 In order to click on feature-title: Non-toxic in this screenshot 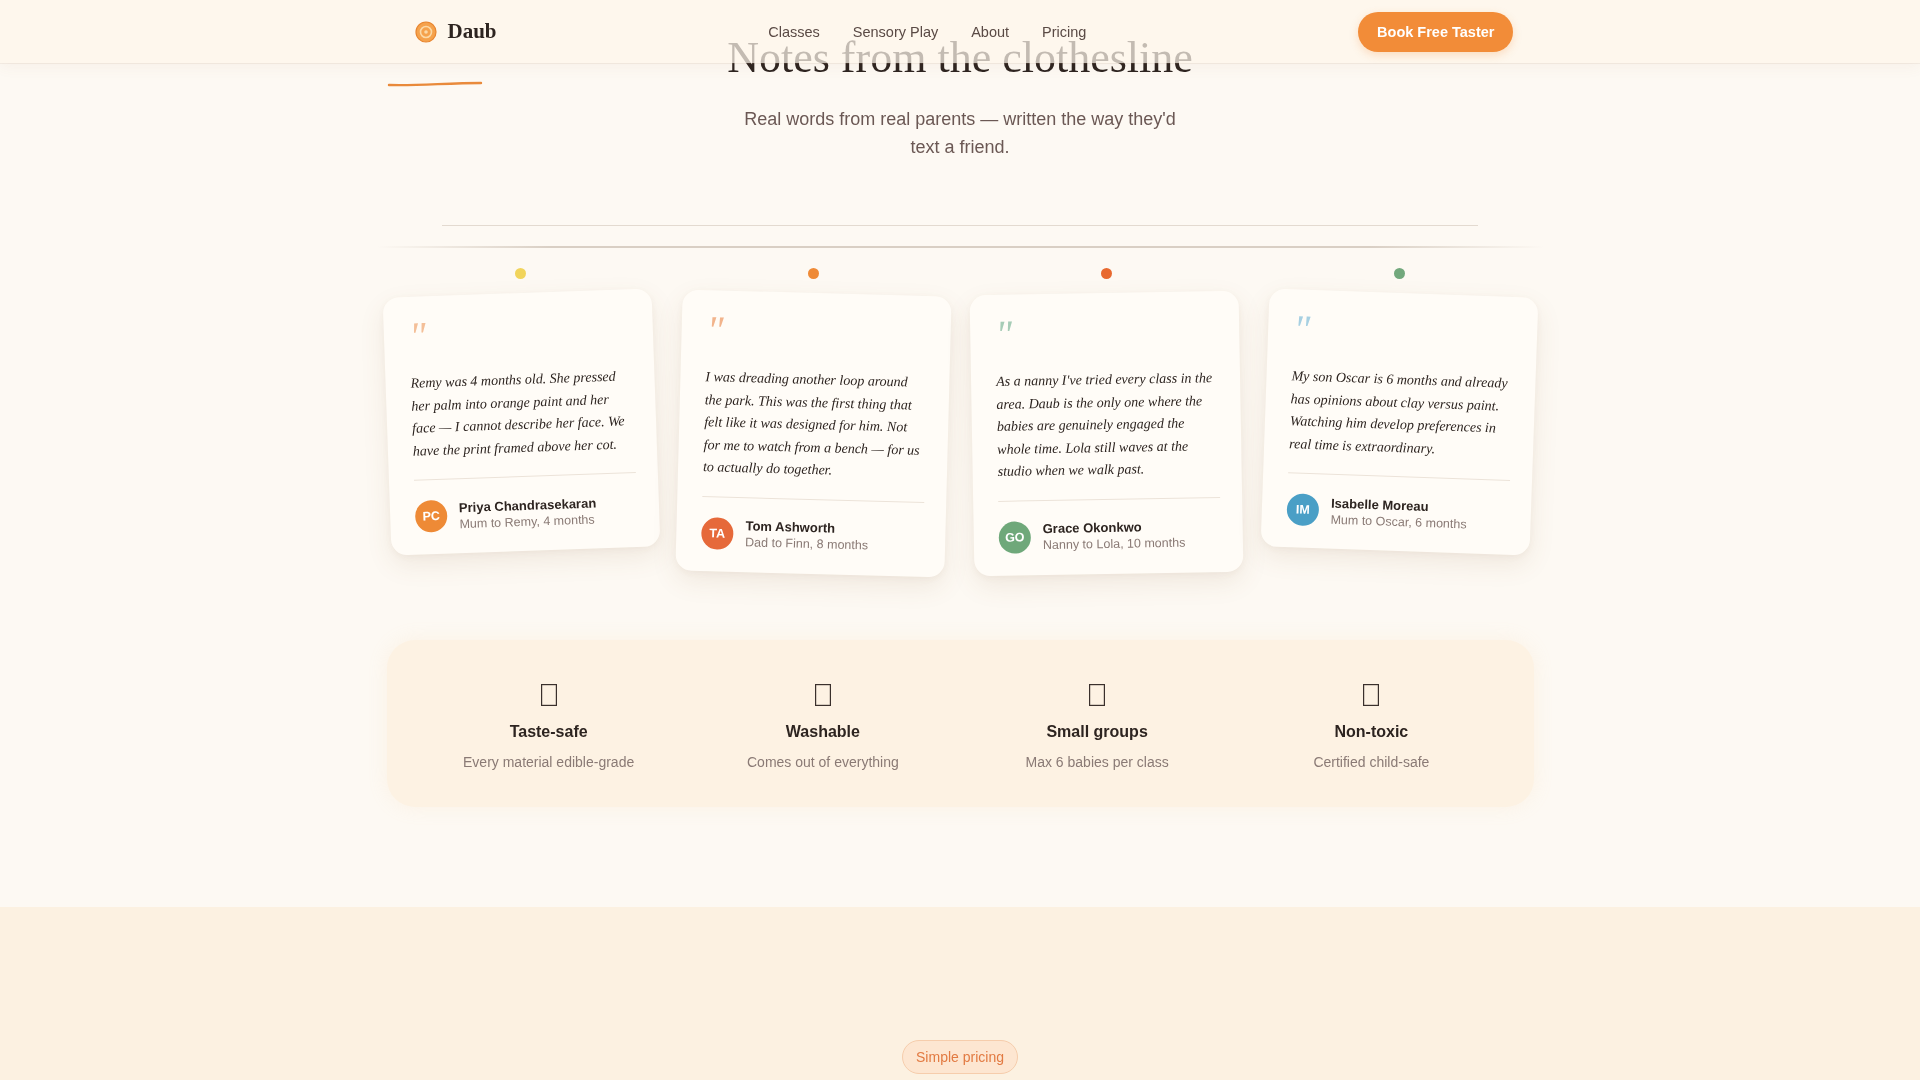, I will do `click(1371, 731)`.